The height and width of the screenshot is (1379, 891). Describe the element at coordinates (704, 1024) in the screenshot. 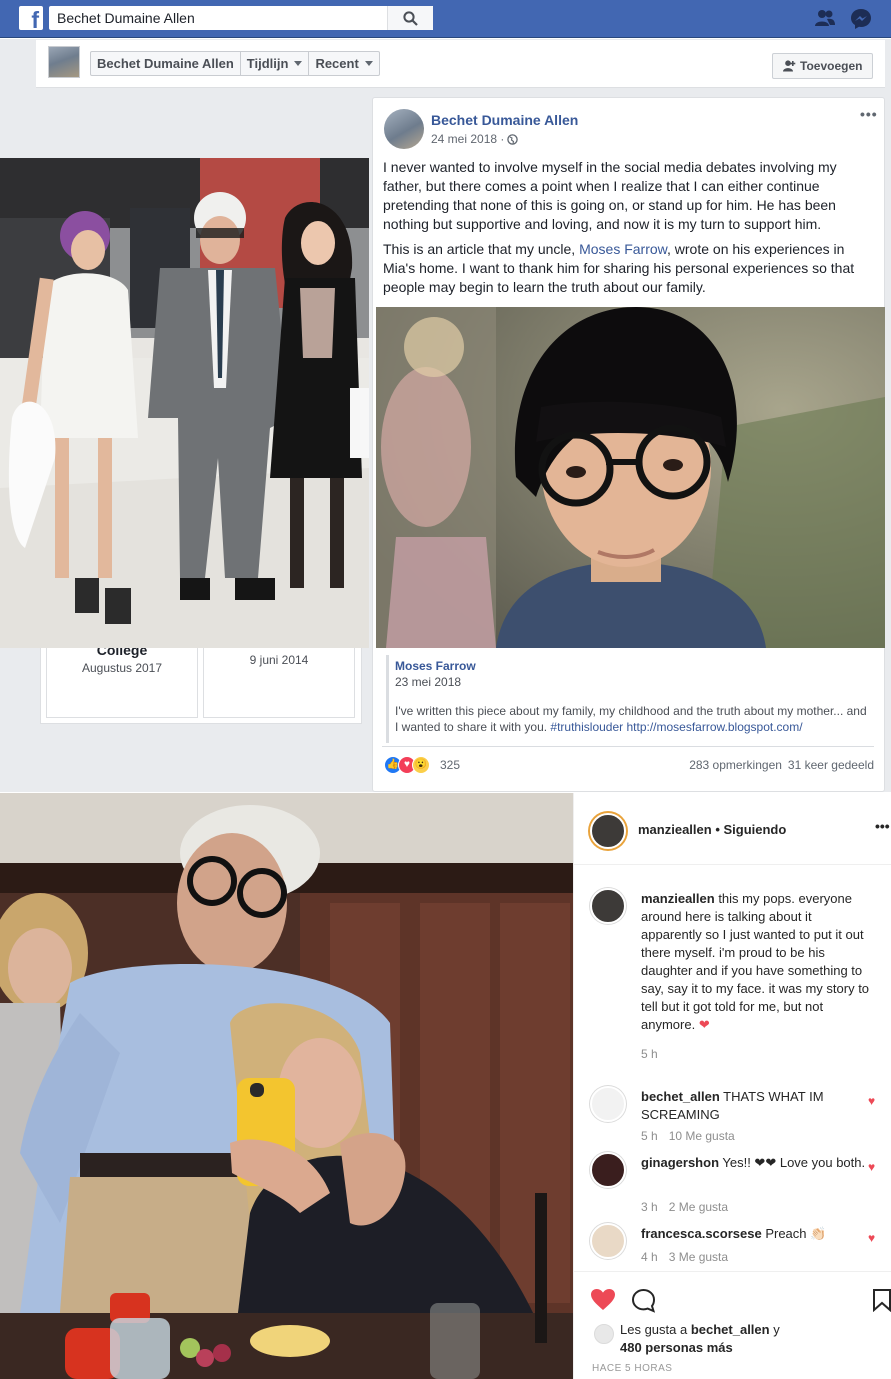

I see `heart-emoji-icon: ❤` at that location.